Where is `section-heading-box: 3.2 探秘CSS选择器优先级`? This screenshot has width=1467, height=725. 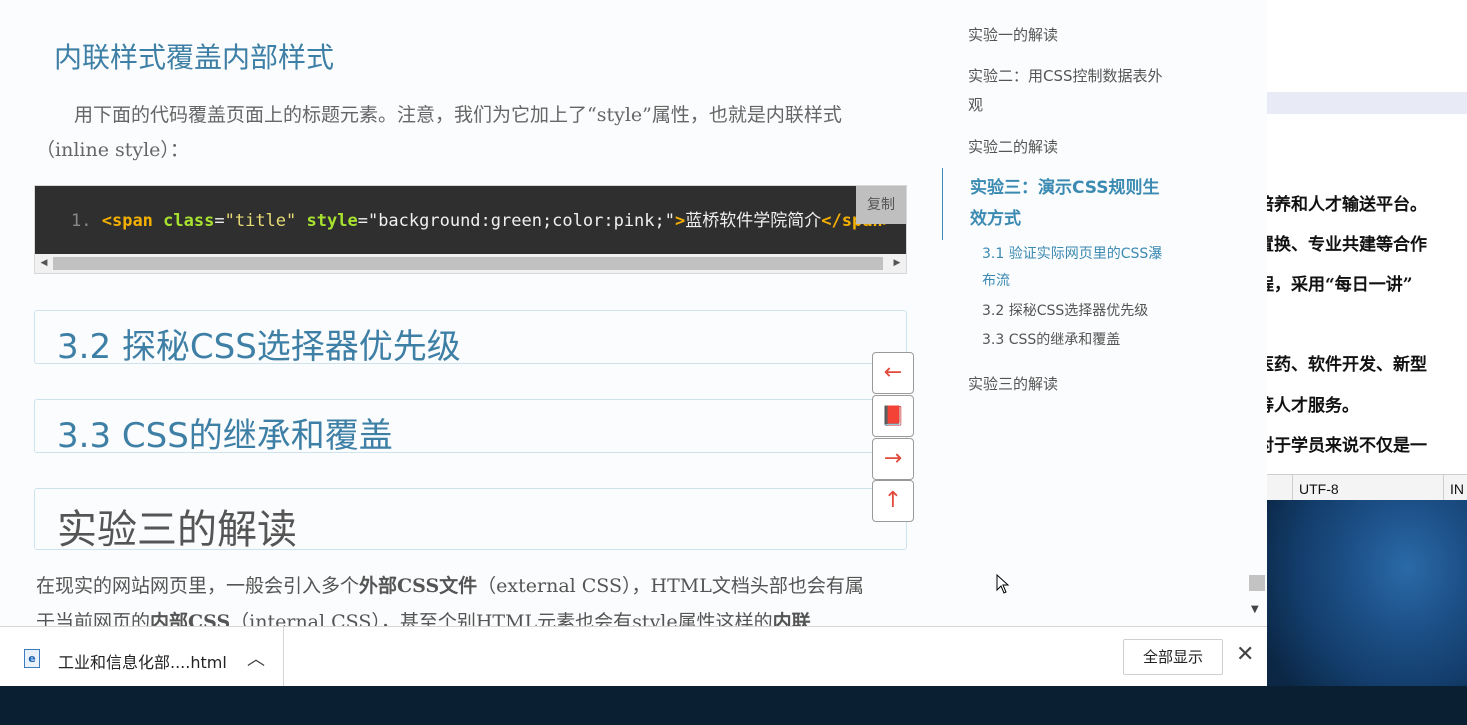 section-heading-box: 3.2 探秘CSS选择器优先级 is located at coordinates (470, 338).